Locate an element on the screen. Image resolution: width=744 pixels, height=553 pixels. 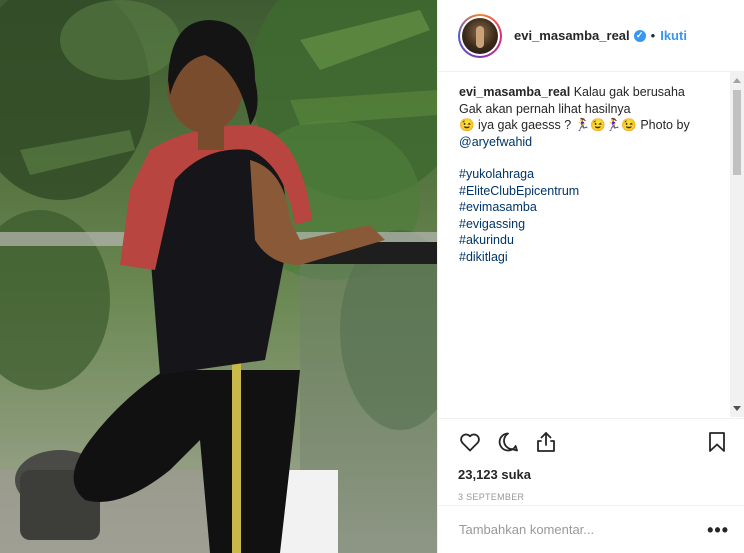
verified-check-icon: ✓ is located at coordinates (639, 35).